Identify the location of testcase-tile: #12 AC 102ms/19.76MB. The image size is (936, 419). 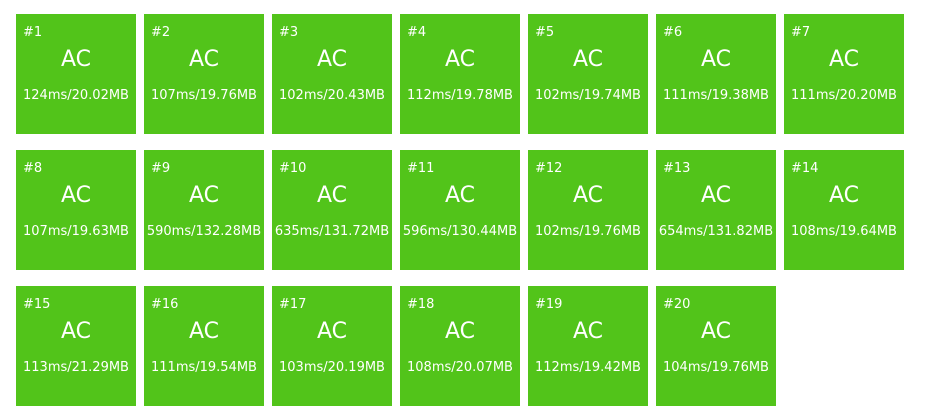
(588, 210).